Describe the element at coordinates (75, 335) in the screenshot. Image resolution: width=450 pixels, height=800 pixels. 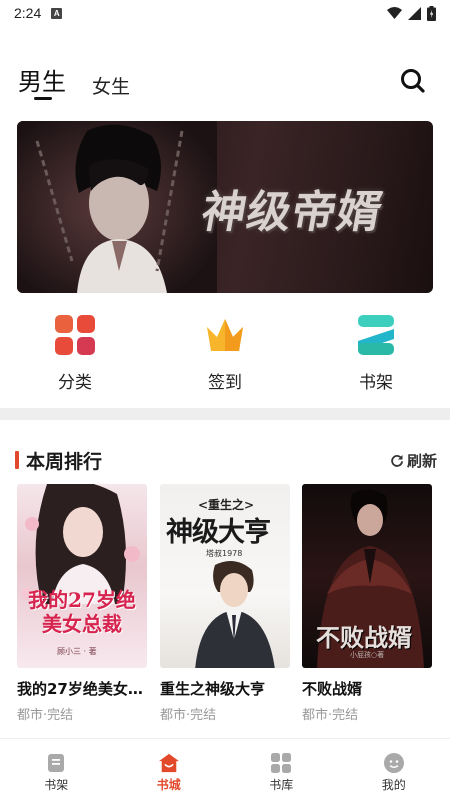
I see `category-icon` at that location.